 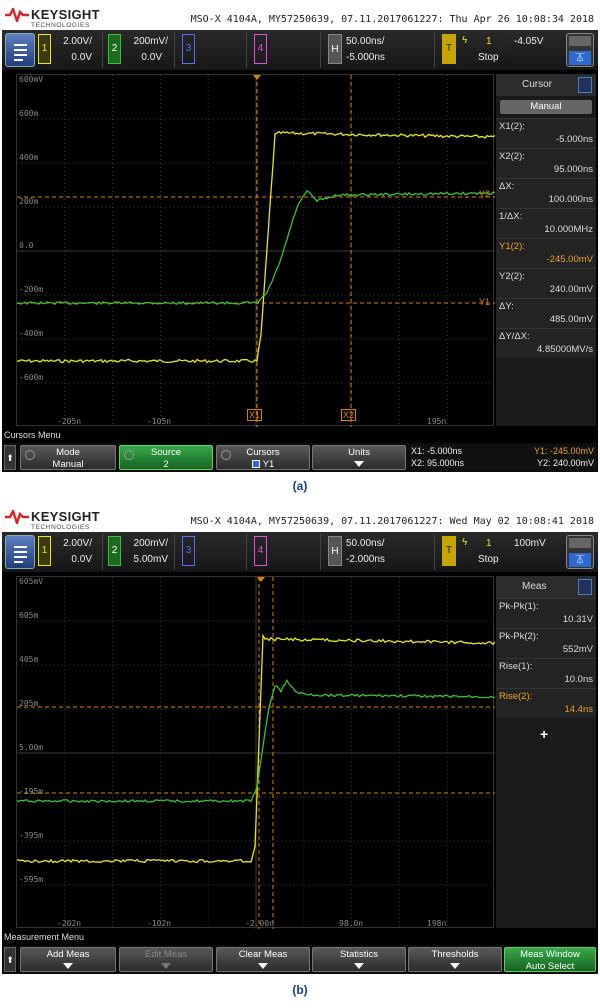 I want to click on y1-cursor-marker: Y1, so click(x=484, y=302).